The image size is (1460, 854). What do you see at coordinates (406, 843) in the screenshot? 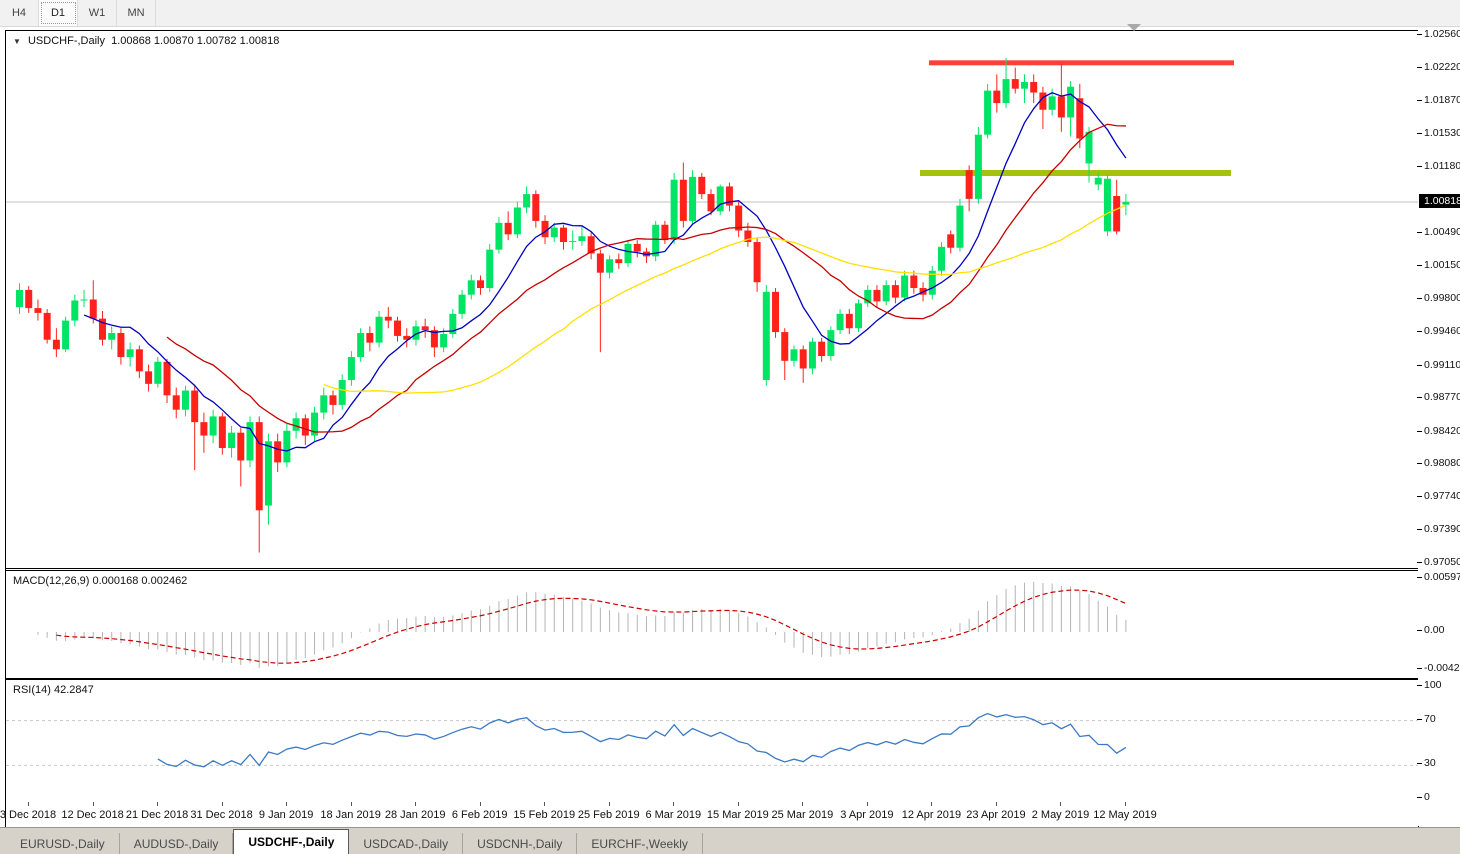
I see `chart-tab-usdcad-daily: USDCAD-,Daily` at bounding box center [406, 843].